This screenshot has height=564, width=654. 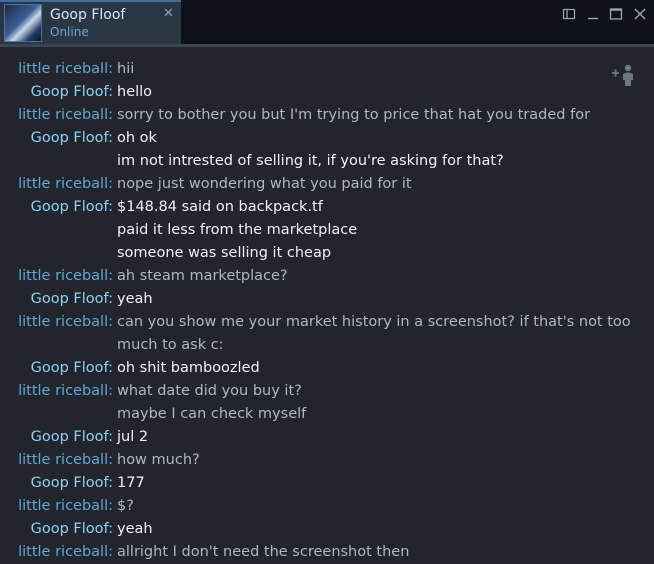 I want to click on message-text: hello, so click(x=135, y=92).